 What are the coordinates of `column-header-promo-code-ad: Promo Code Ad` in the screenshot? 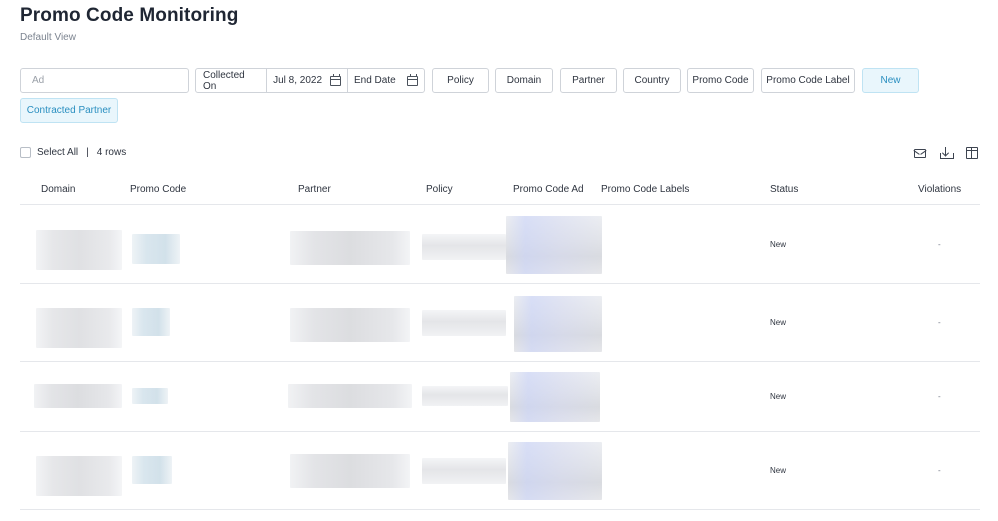 It's located at (548, 189).